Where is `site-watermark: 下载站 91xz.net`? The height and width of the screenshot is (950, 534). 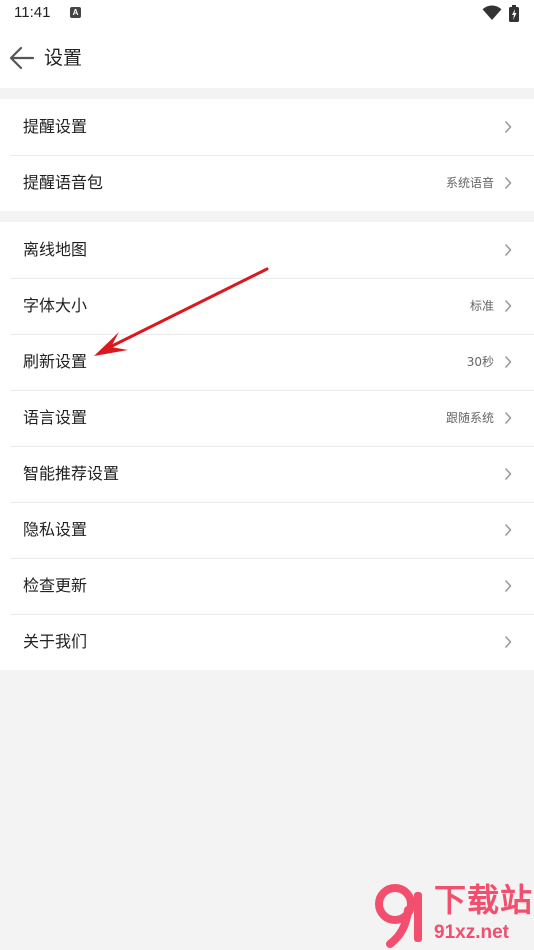 site-watermark: 下载站 91xz.net is located at coordinates (447, 915).